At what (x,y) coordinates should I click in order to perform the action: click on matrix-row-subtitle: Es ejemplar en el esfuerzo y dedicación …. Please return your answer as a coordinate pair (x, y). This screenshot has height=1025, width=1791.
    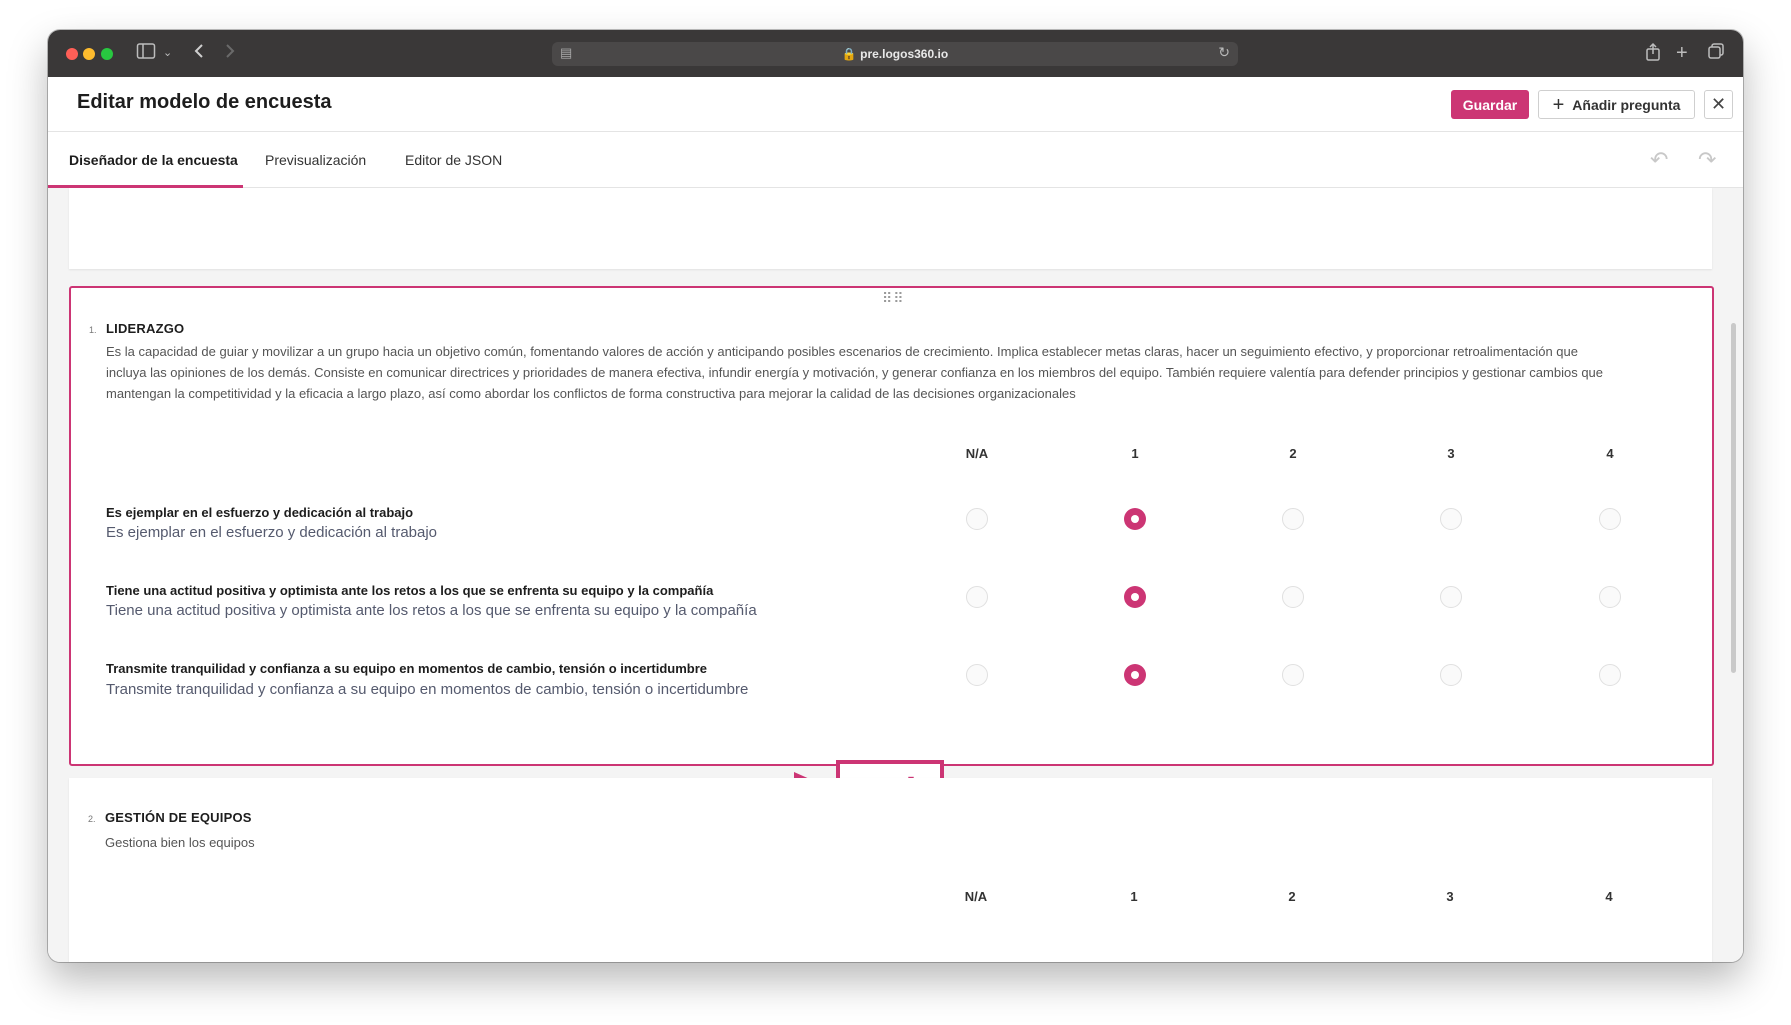
    Looking at the image, I should click on (272, 532).